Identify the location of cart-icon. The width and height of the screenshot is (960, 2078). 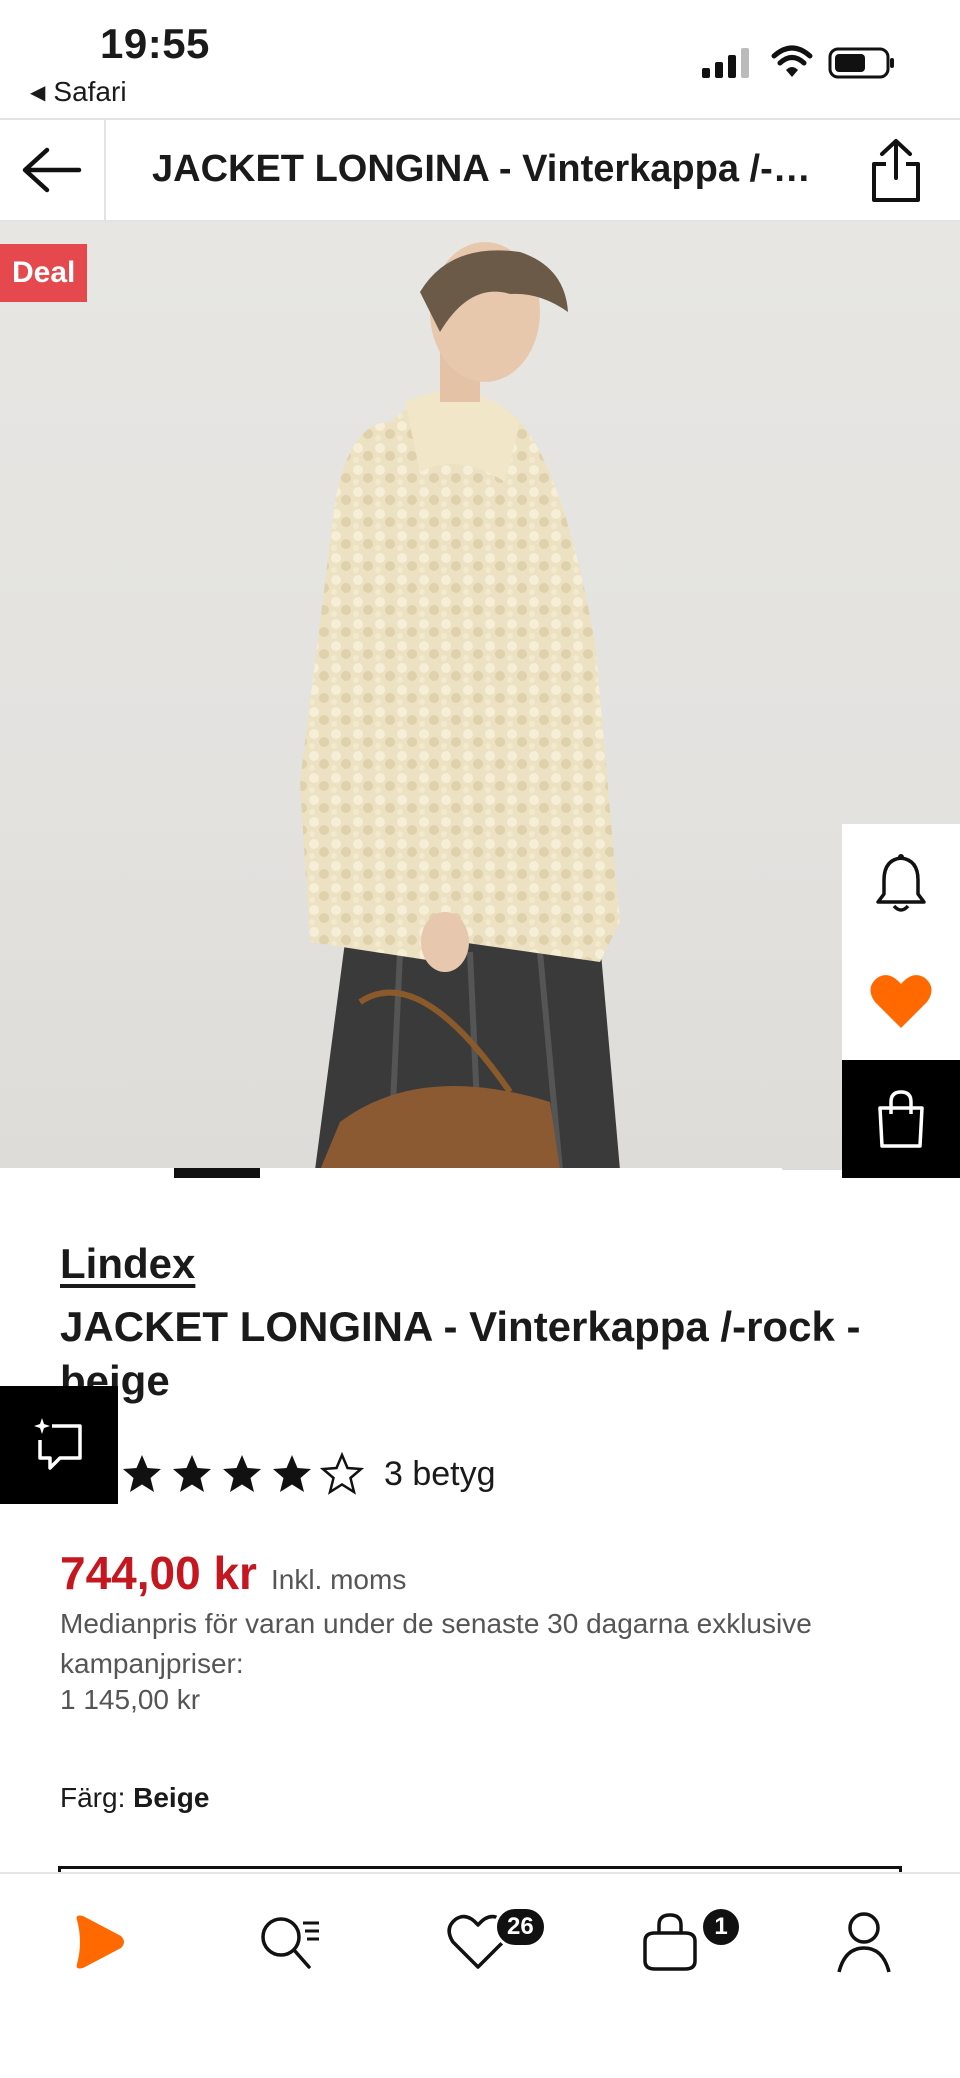
(670, 1942).